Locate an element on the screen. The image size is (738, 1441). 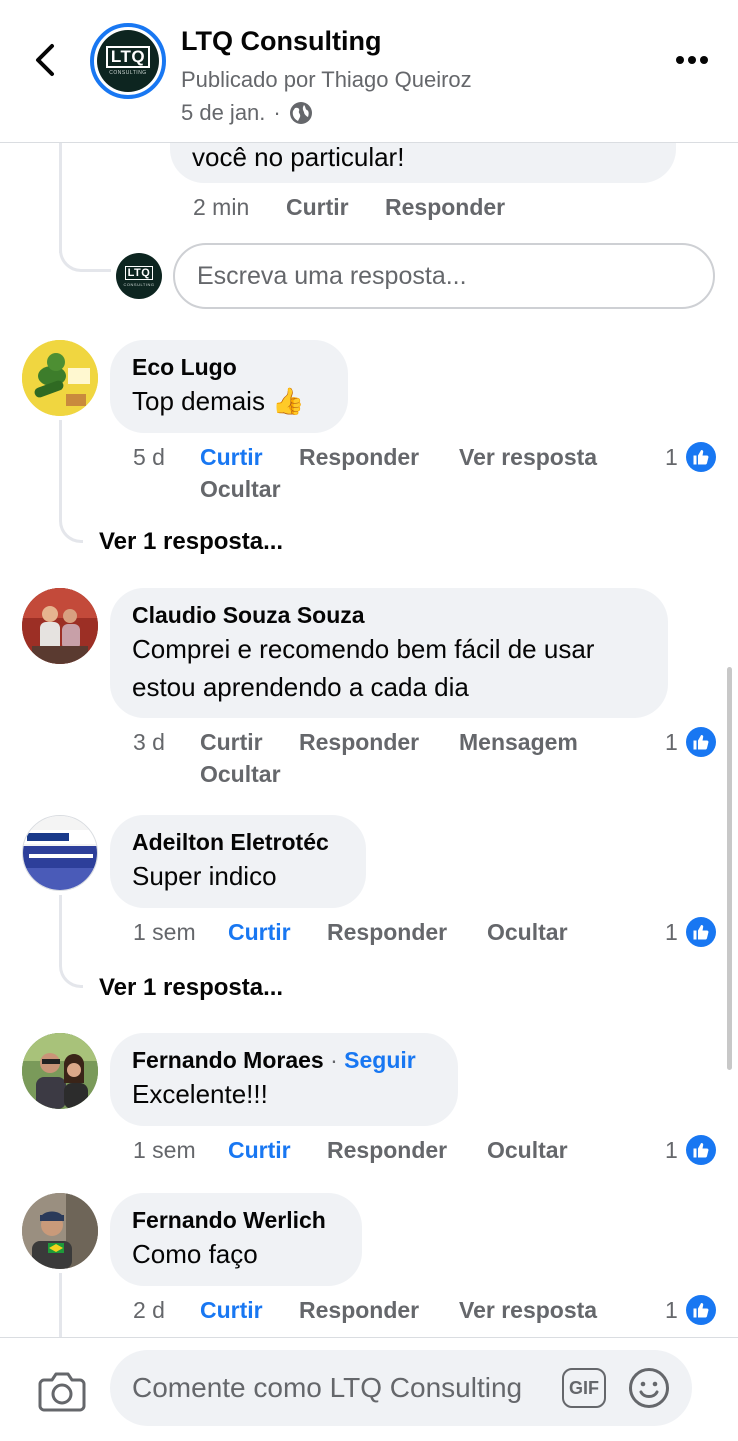
post-date: 5 de jan. is located at coordinates (223, 113).